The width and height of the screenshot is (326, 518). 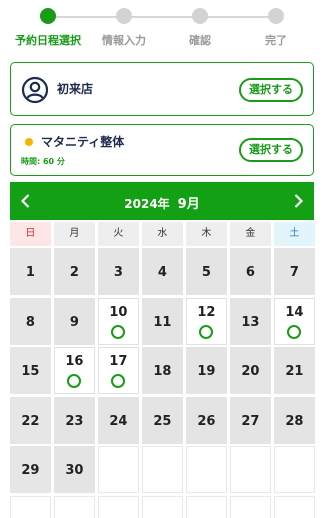 I want to click on calendar-day-cell: 2, so click(x=74, y=271).